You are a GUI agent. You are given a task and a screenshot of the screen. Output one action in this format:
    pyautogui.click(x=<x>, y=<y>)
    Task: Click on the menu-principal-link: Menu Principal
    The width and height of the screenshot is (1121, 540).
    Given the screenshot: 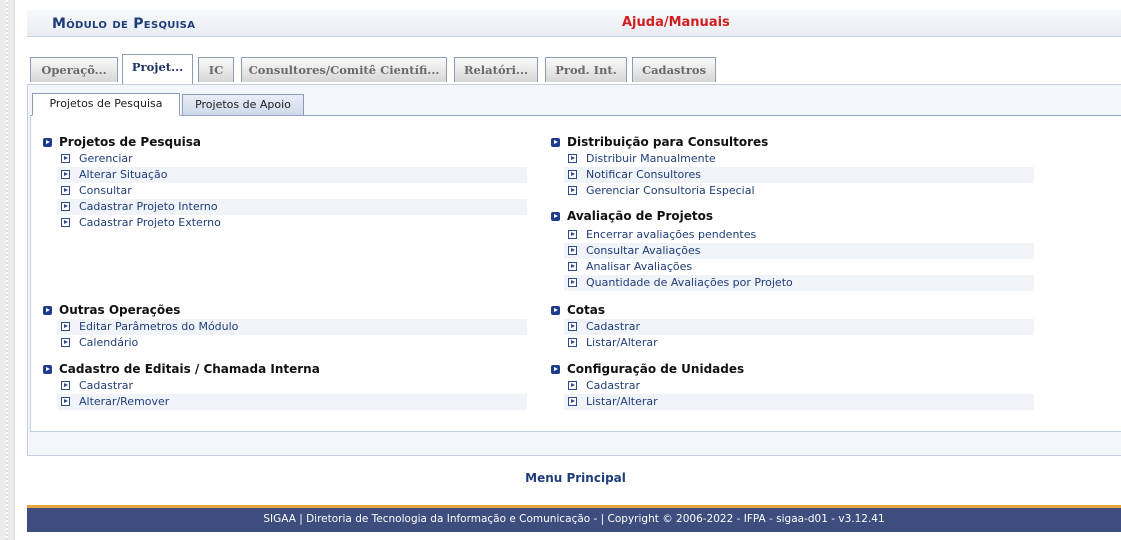 What is the action you would take?
    pyautogui.click(x=560, y=478)
    